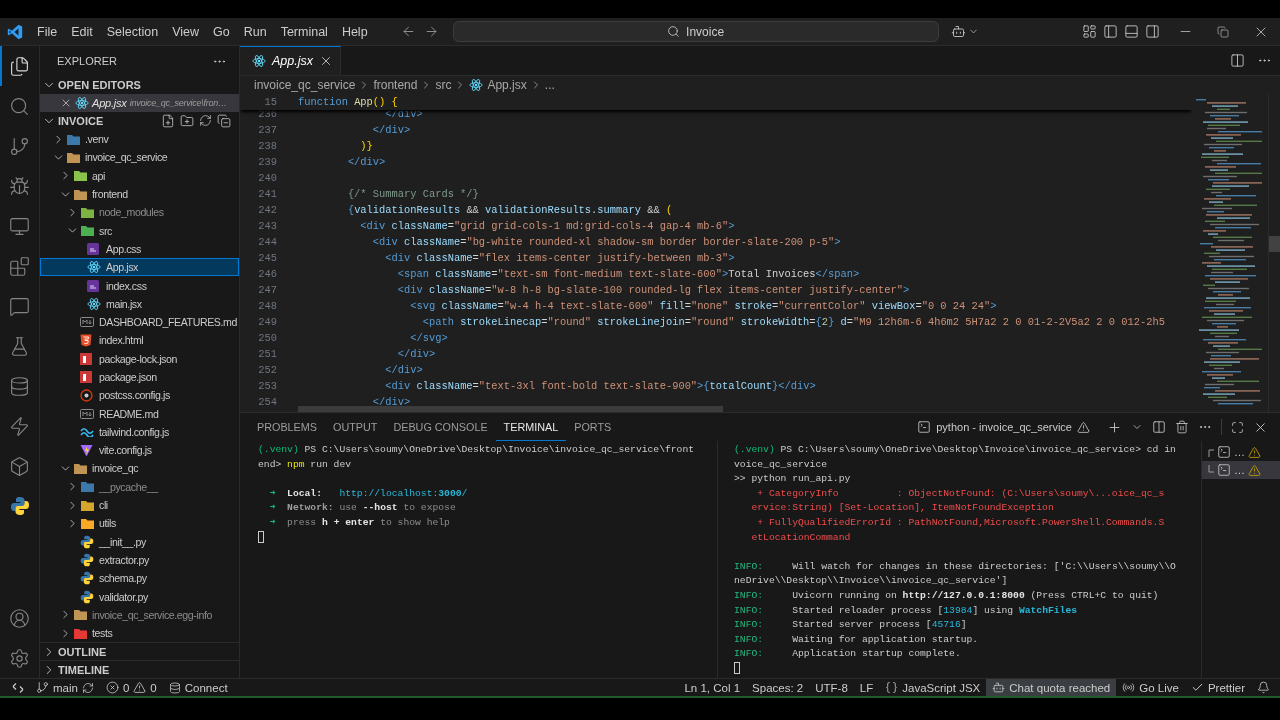  I want to click on menu-item: Selection, so click(132, 31).